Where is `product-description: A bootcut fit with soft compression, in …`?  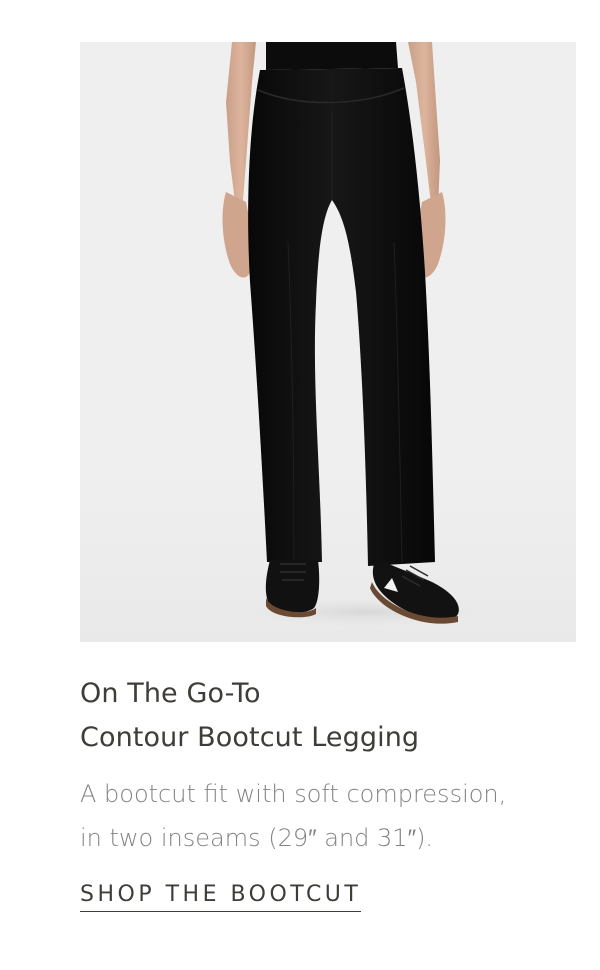
product-description: A bootcut fit with soft compression, in … is located at coordinates (330, 816).